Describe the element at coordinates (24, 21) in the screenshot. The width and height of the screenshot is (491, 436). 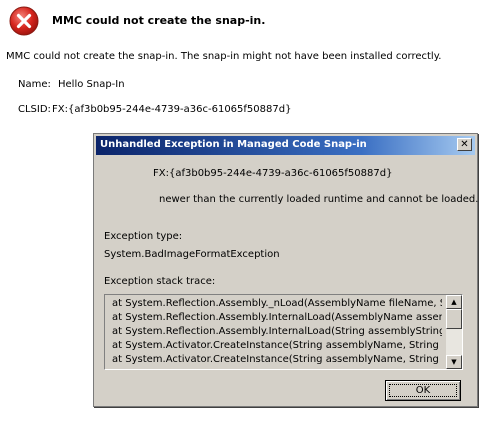
I see `error-icon` at that location.